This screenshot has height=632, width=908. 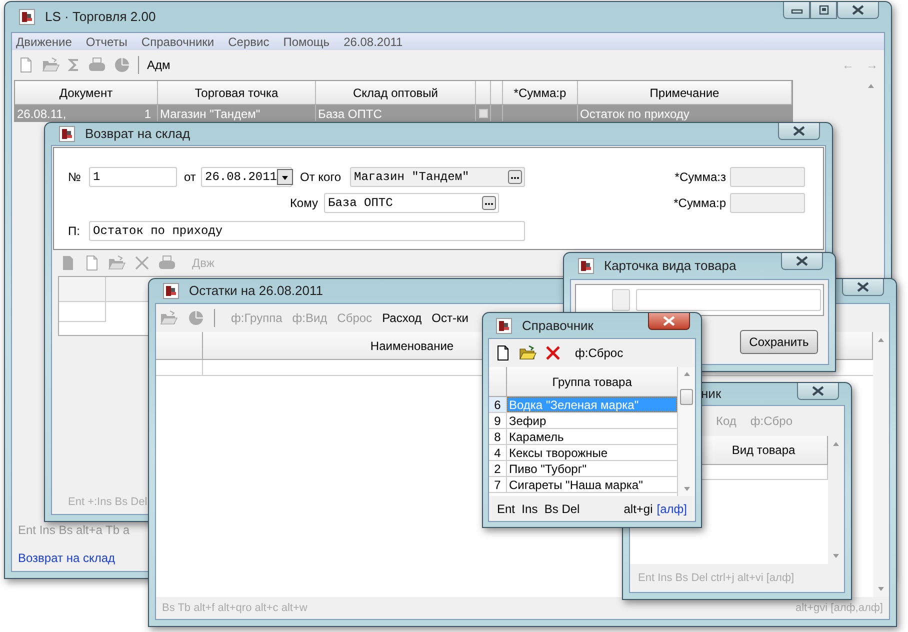 I want to click on column-header: Документ, so click(x=86, y=92).